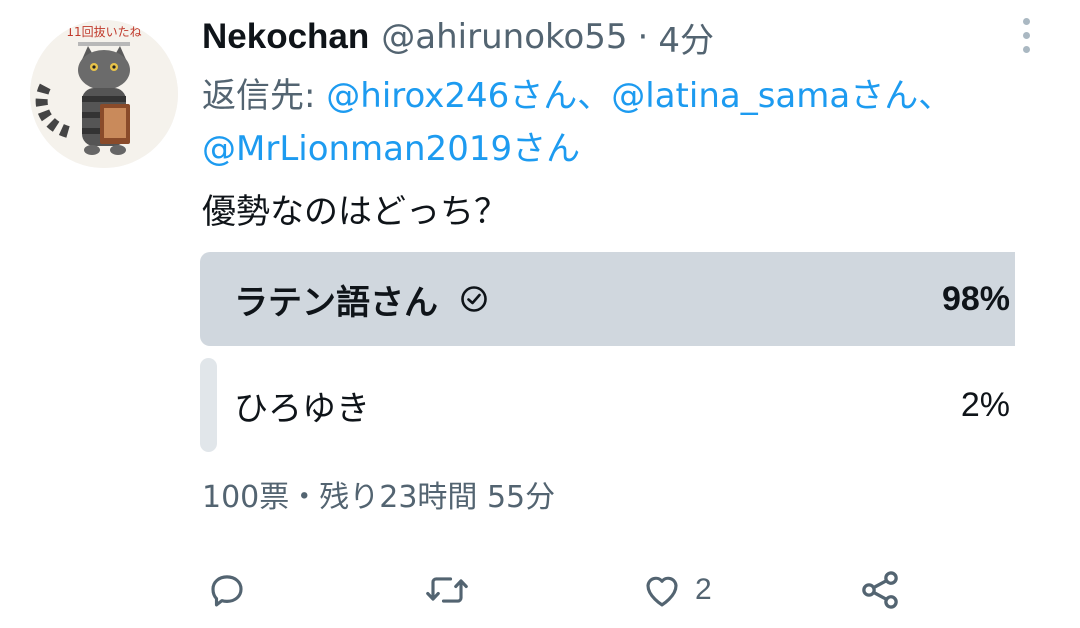  What do you see at coordinates (474, 299) in the screenshot?
I see `check-circle-icon` at bounding box center [474, 299].